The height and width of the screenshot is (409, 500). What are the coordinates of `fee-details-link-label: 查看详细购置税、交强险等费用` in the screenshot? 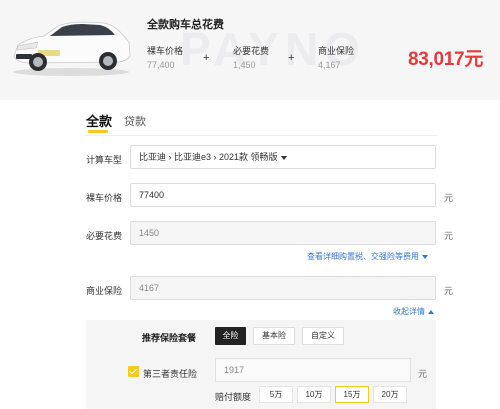 It's located at (363, 256).